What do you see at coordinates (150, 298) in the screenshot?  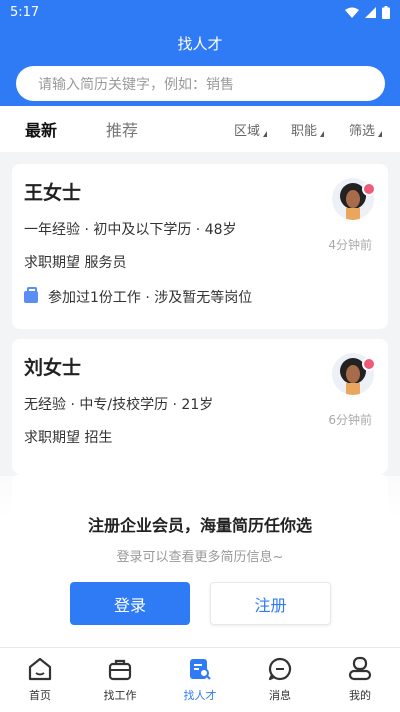 I see `work-text: 参加过1份工作 · 涉及暂无等岗位` at bounding box center [150, 298].